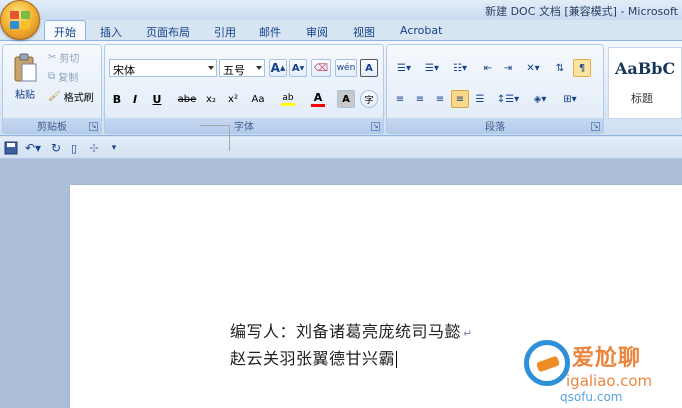 Image resolution: width=682 pixels, height=408 pixels. I want to click on borders-button: ⊞▾, so click(570, 99).